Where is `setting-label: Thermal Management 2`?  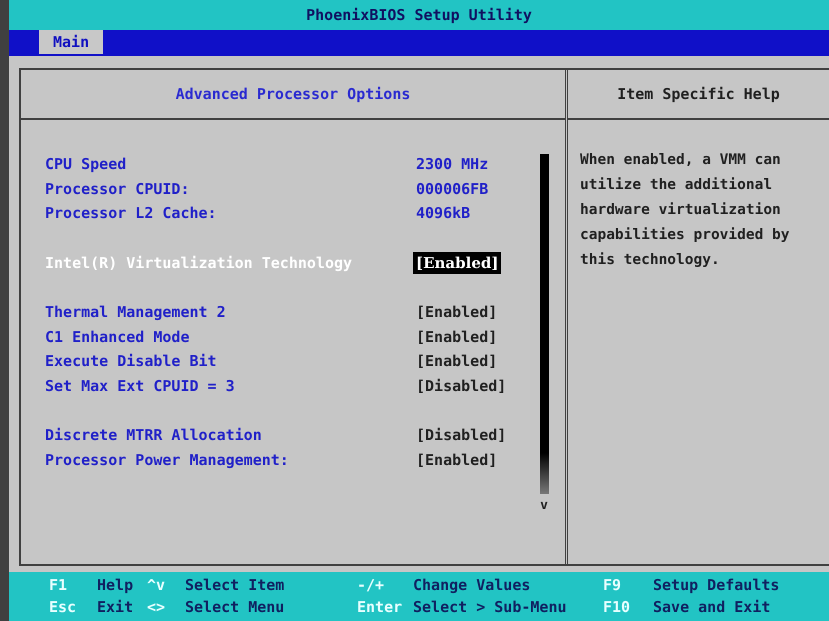
setting-label: Thermal Management 2 is located at coordinates (230, 312).